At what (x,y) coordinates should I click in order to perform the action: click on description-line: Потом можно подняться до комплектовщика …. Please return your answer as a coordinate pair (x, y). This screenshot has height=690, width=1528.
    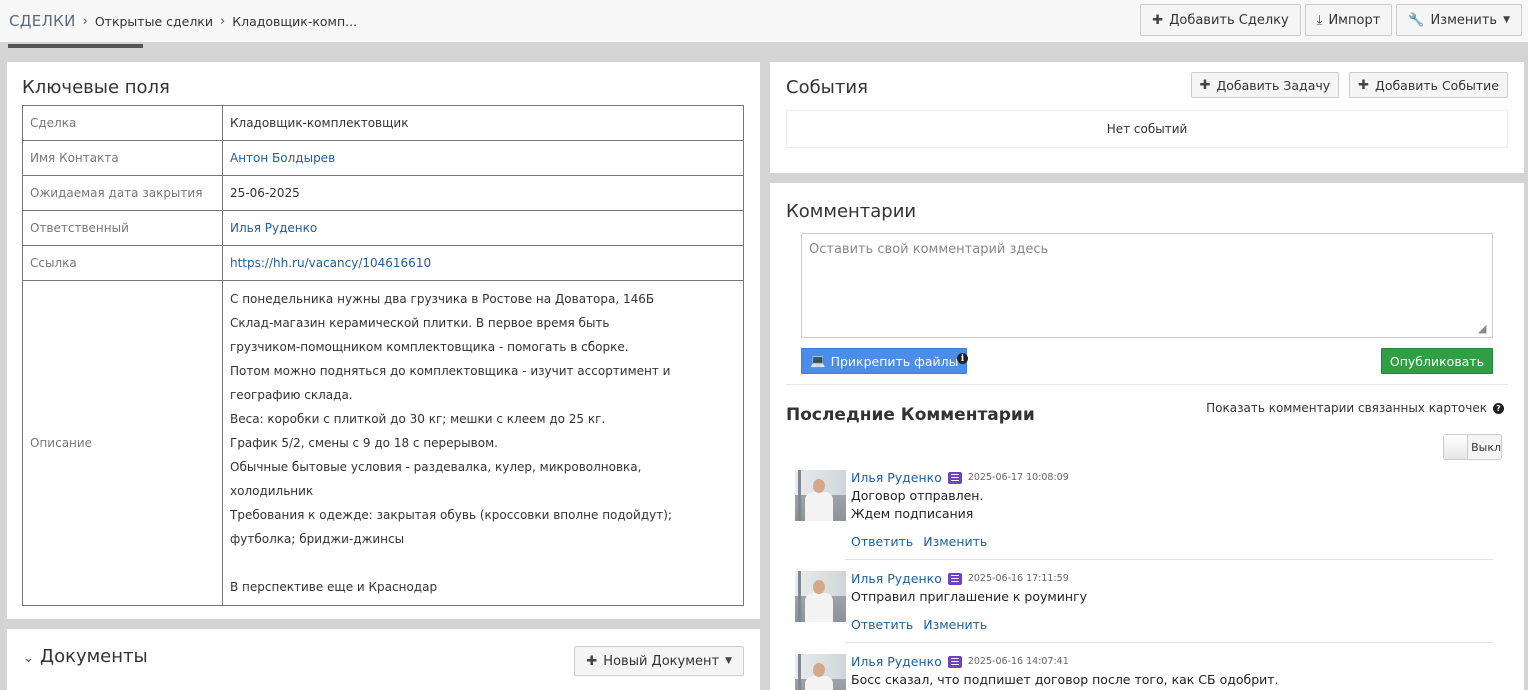
    Looking at the image, I should click on (450, 371).